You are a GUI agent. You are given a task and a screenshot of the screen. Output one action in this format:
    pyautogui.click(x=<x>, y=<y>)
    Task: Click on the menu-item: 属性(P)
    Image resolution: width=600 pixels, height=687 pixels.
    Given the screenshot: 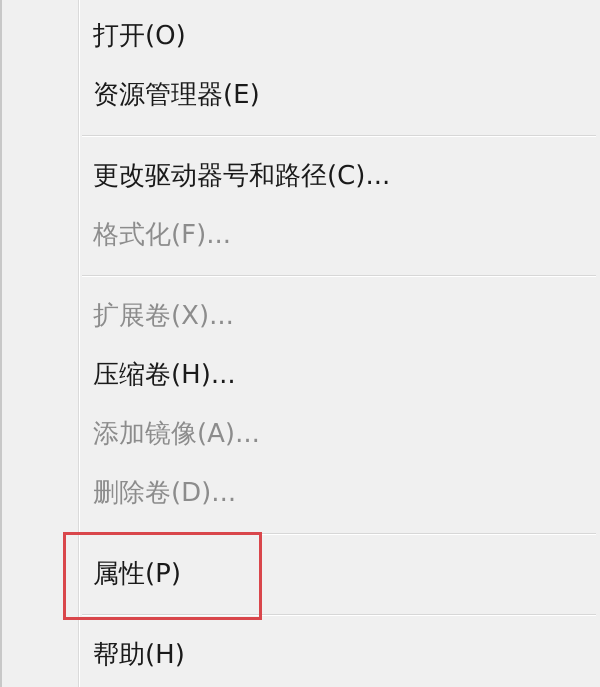 What is the action you would take?
    pyautogui.click(x=130, y=573)
    